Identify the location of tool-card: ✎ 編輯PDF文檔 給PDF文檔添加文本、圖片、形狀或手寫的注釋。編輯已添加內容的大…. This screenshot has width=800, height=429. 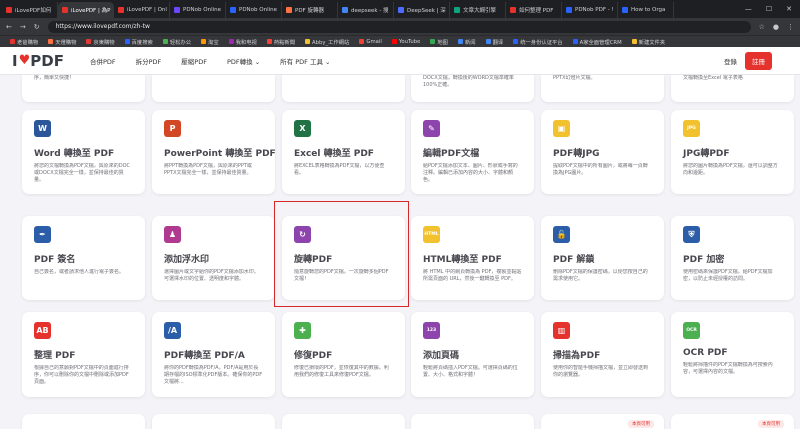
(472, 152).